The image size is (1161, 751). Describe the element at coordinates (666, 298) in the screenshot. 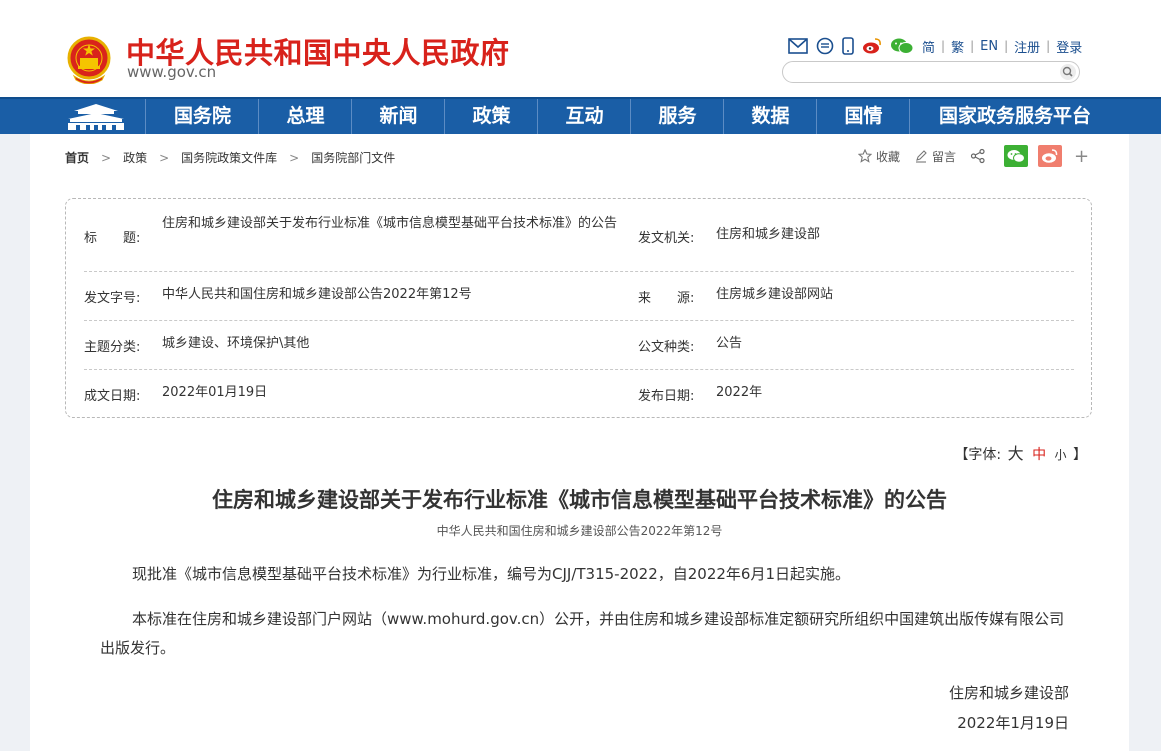

I see `source-label: 来 源:` at that location.